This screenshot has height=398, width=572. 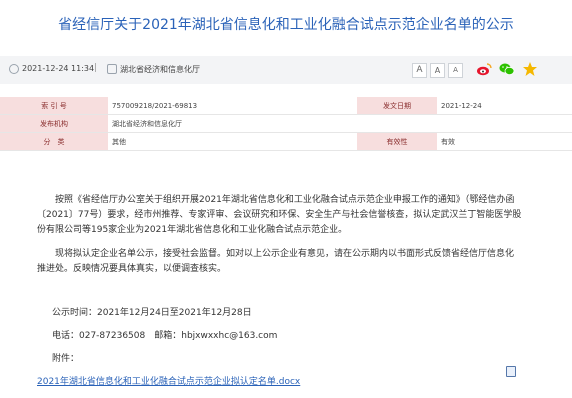 I want to click on wechat-icon, so click(x=507, y=69).